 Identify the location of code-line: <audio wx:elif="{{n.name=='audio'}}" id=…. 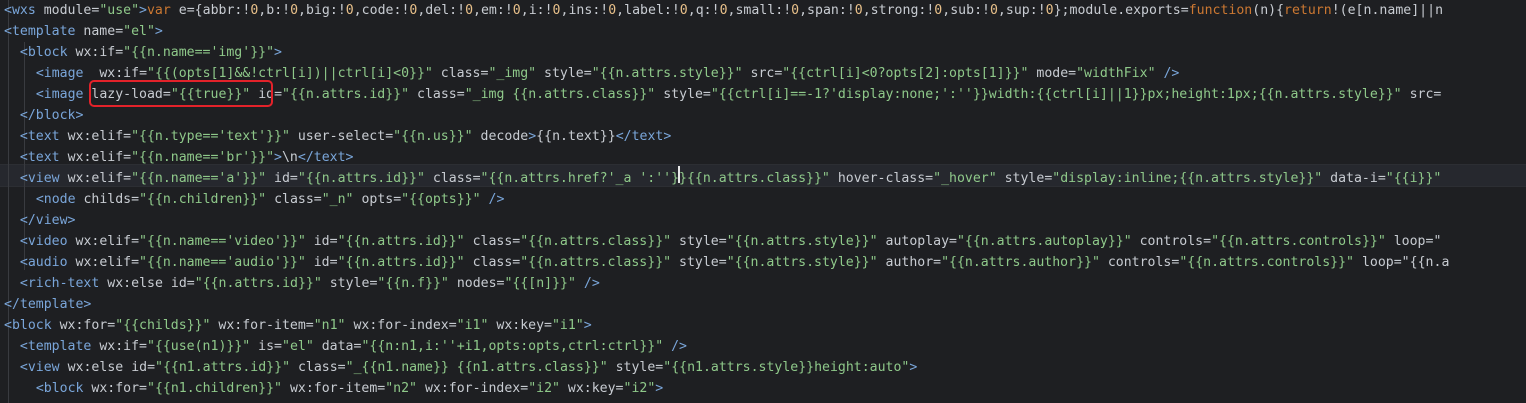
(726, 262).